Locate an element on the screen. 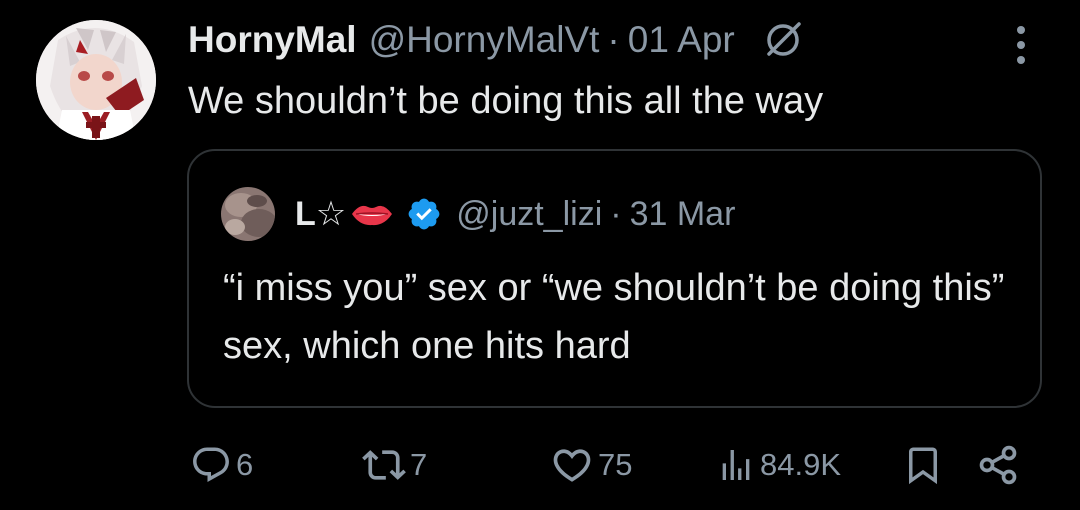 The width and height of the screenshot is (1080, 510). tweet-text: We shouldn’t be doing this all the way is located at coordinates (506, 101).